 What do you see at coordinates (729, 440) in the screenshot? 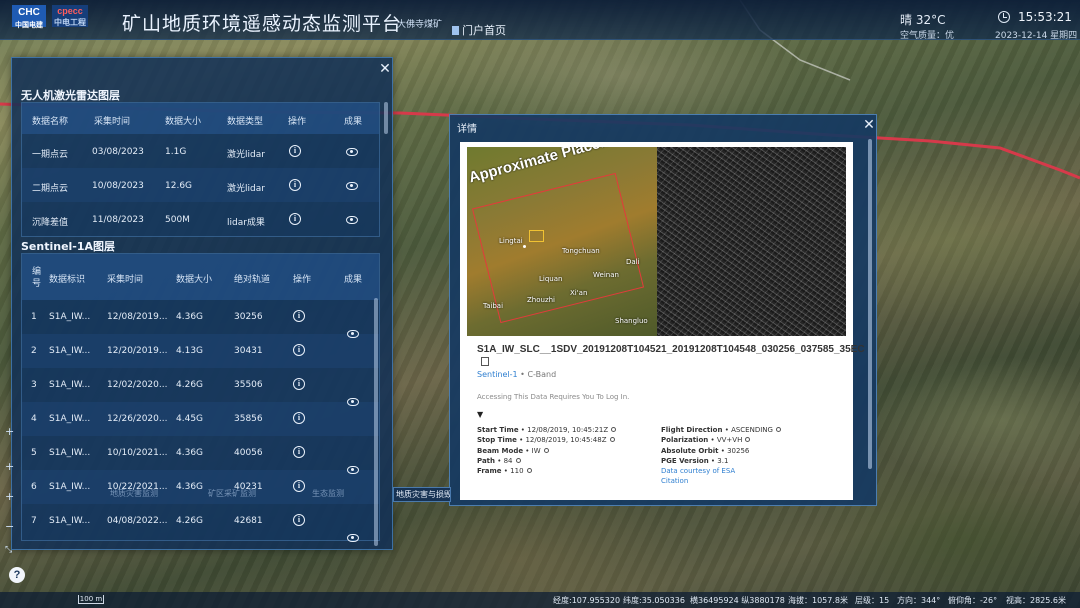
I see `meta-value: VV+VH` at bounding box center [729, 440].